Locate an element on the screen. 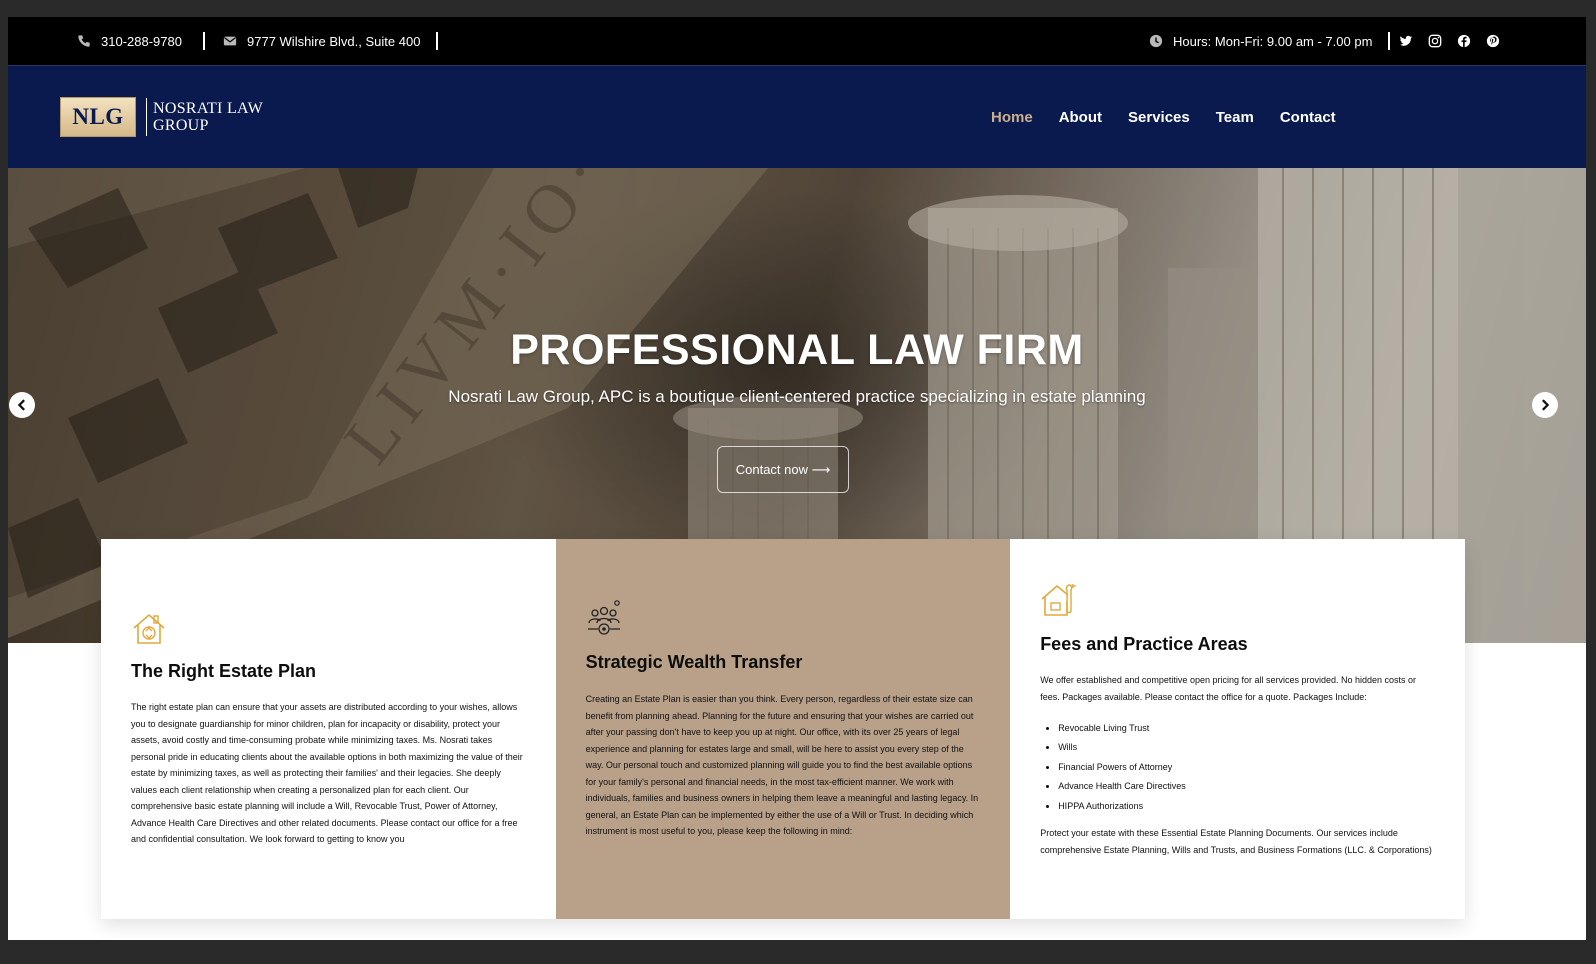  nav-menu: Home About Services Team Contact is located at coordinates (1176, 117).